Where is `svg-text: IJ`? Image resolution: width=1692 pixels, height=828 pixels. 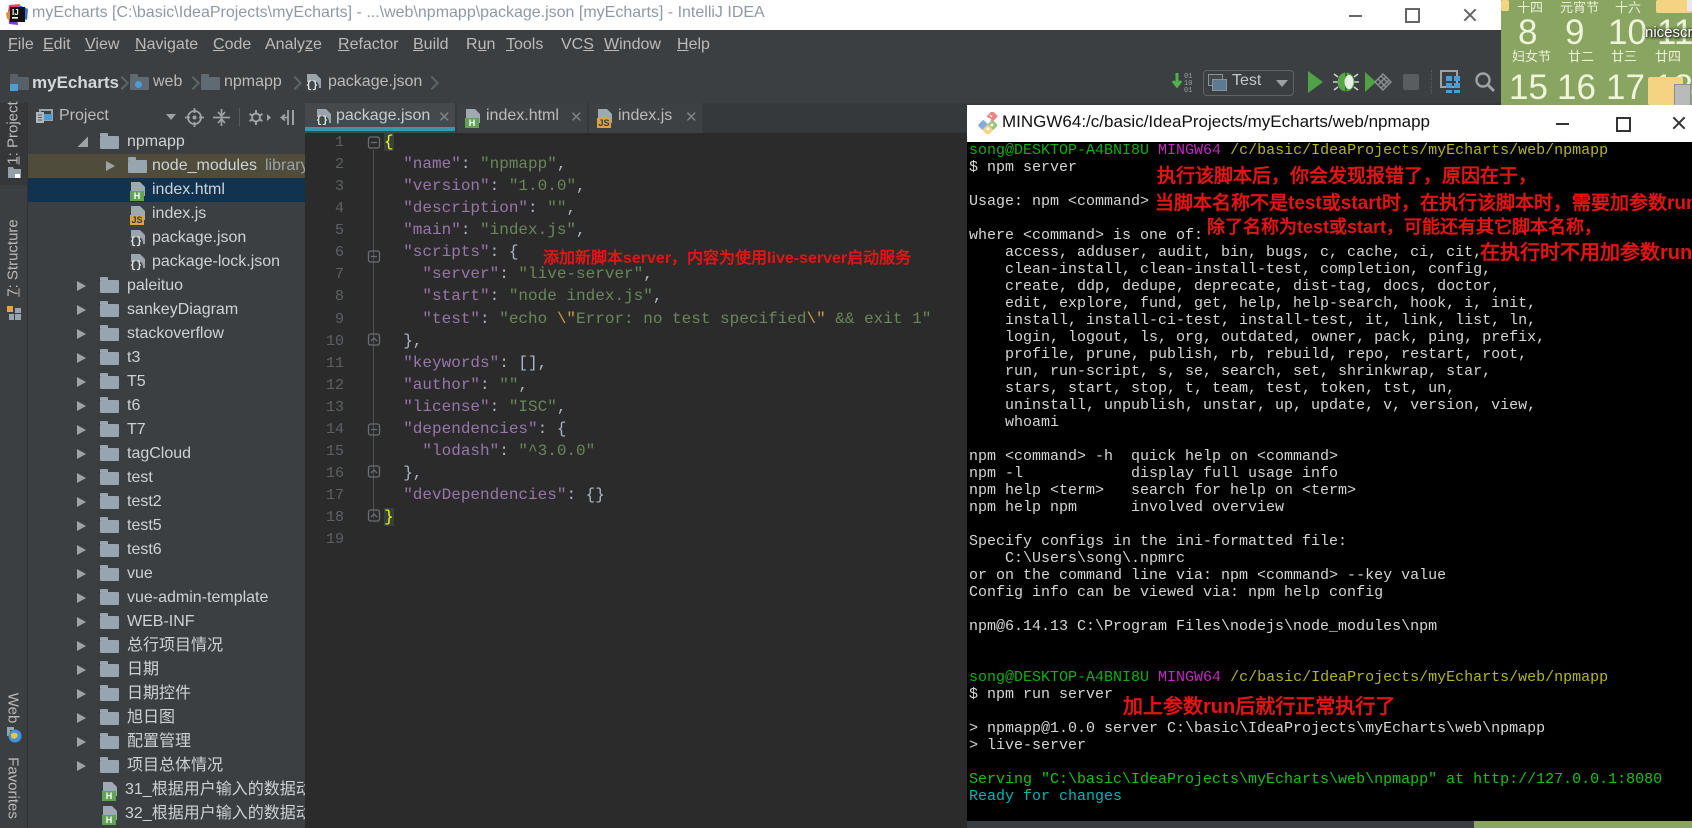 svg-text: IJ is located at coordinates (15, 12).